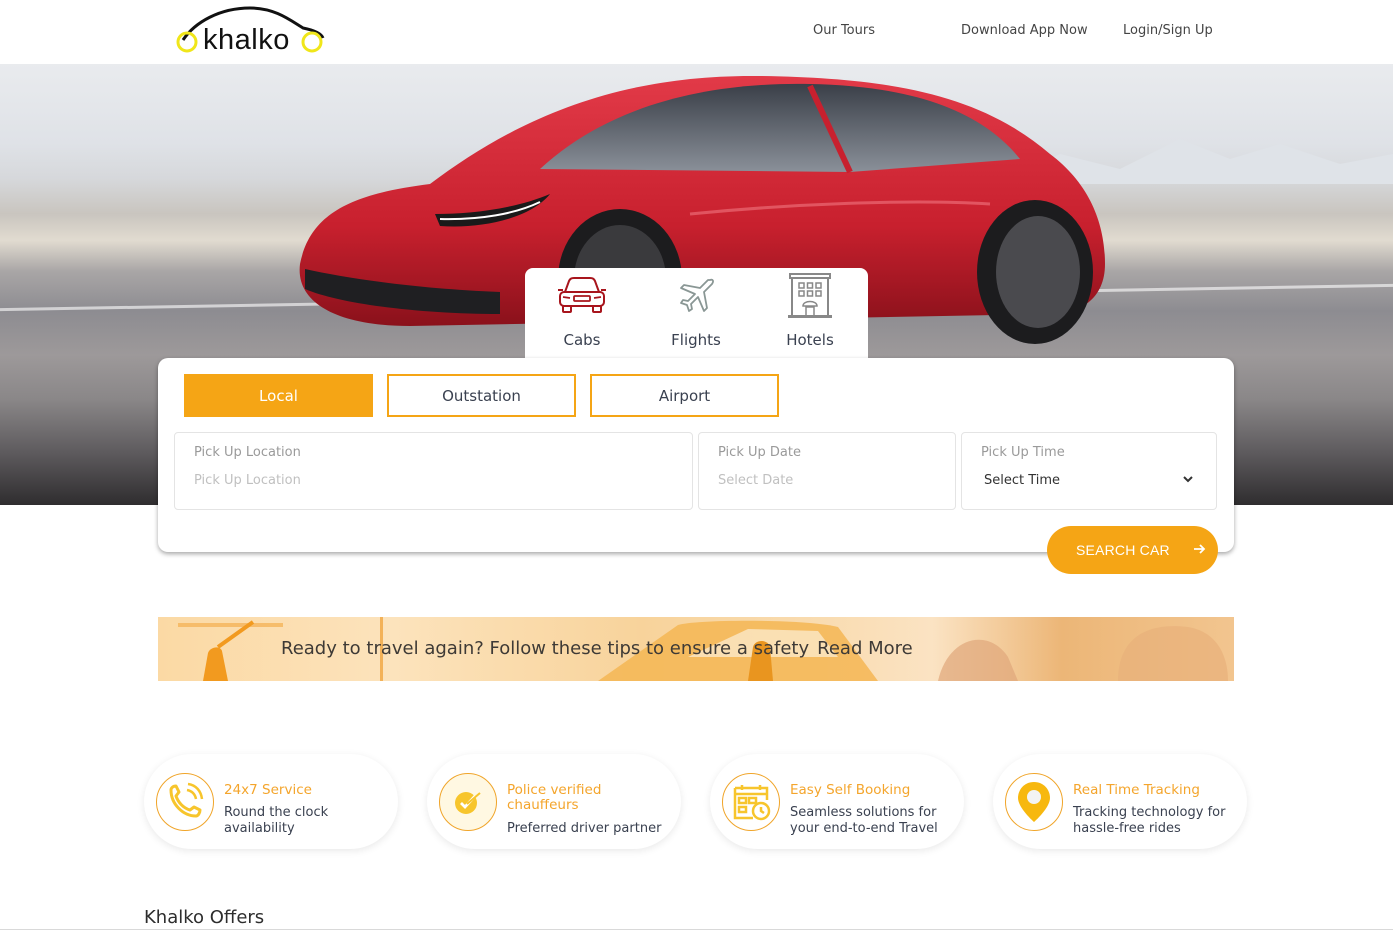 This screenshot has width=1393, height=952. Describe the element at coordinates (468, 802) in the screenshot. I see `verified-check-icon` at that location.